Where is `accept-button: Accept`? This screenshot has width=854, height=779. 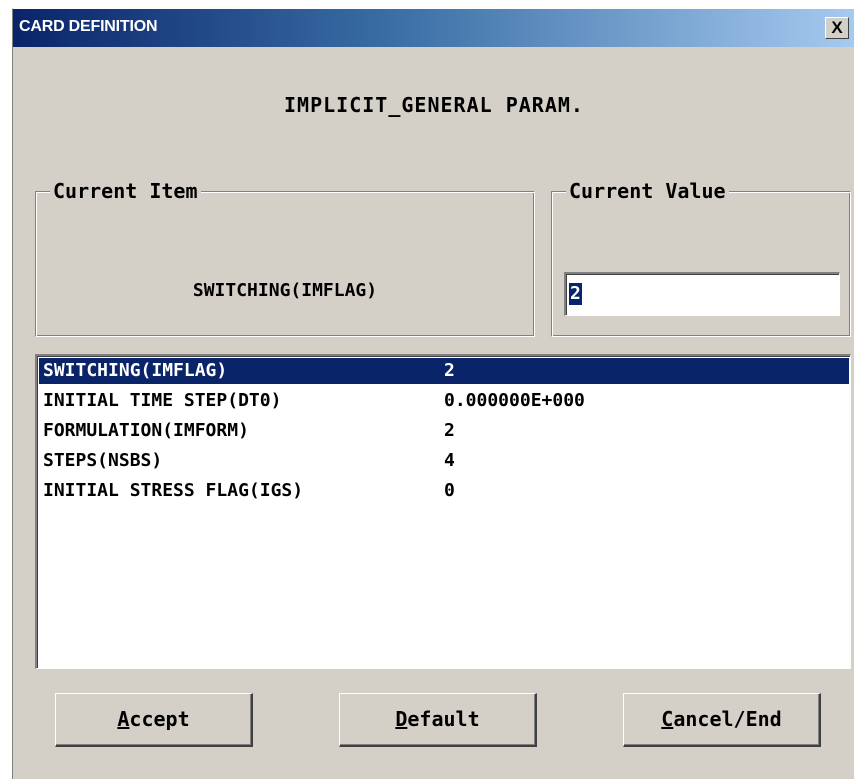
accept-button: Accept is located at coordinates (154, 720).